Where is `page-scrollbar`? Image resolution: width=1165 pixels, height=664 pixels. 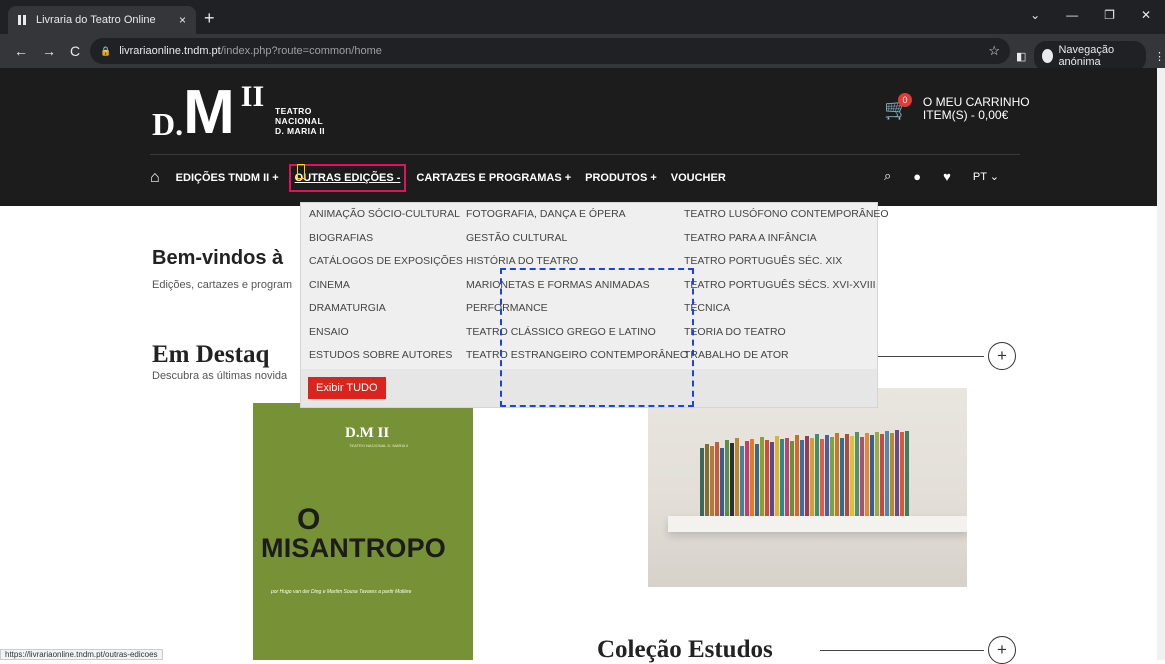
page-scrollbar is located at coordinates (1161, 364).